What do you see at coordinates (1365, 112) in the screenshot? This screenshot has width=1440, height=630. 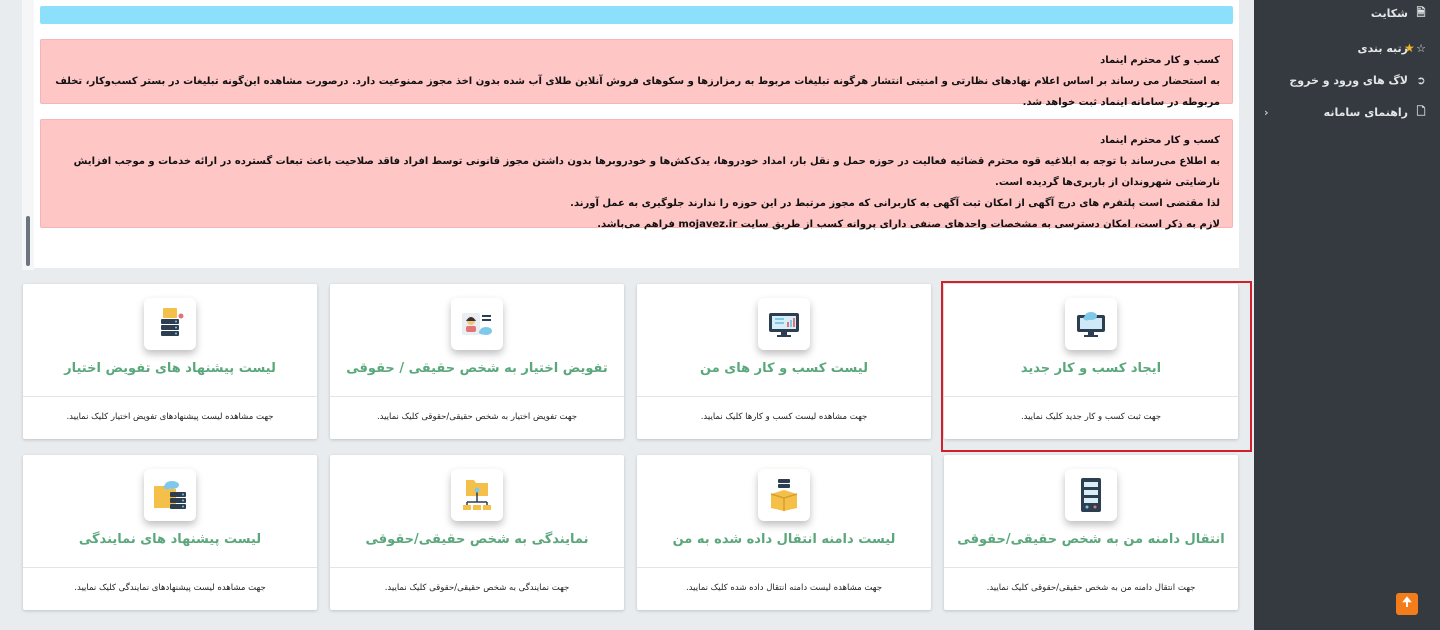 I see `sidebar-item-label: راهنمای سامانه` at bounding box center [1365, 112].